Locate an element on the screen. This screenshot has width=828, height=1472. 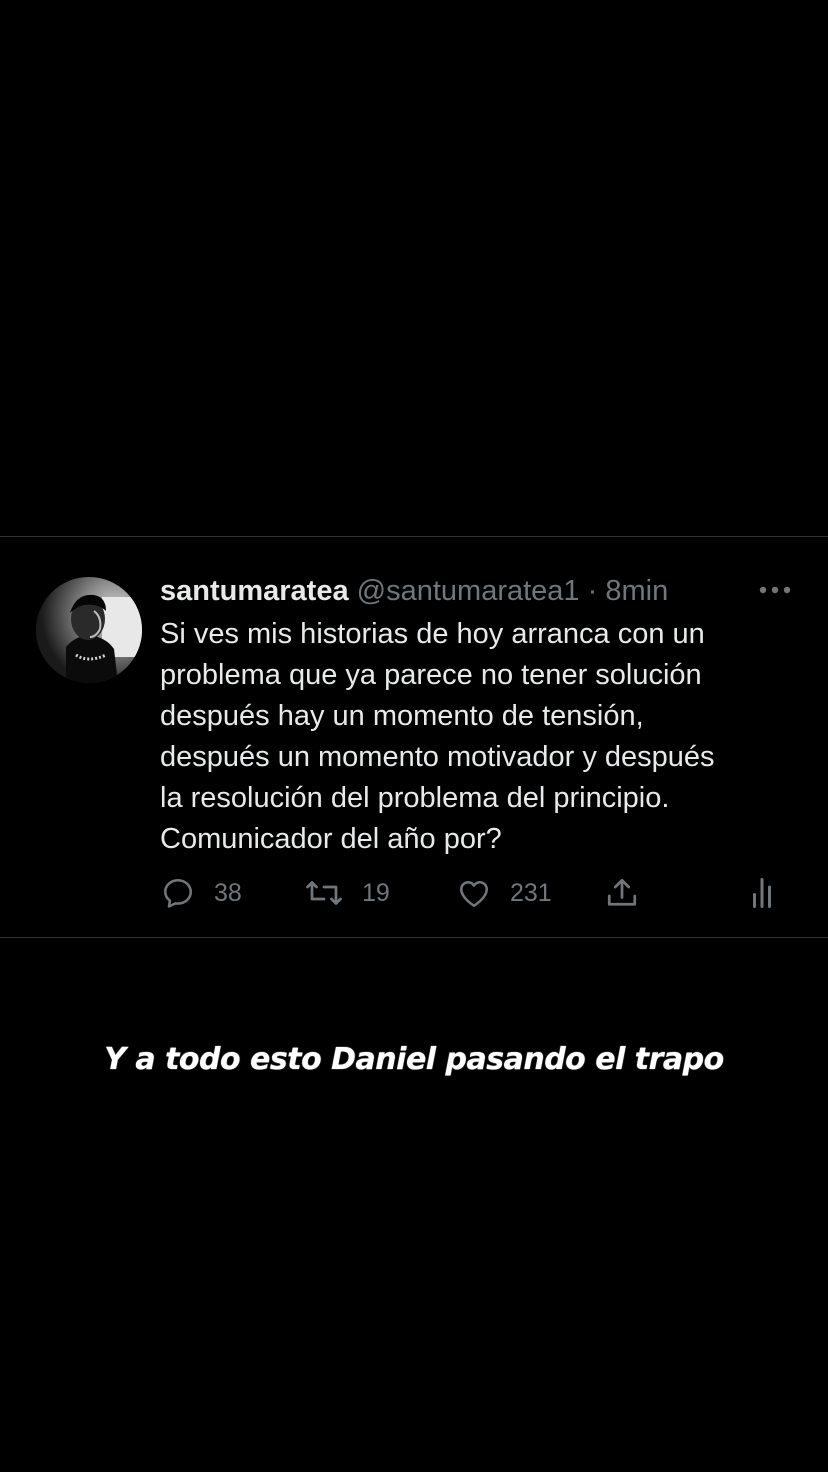
tweet-actions: 38 19 231 is located at coordinates (475, 893).